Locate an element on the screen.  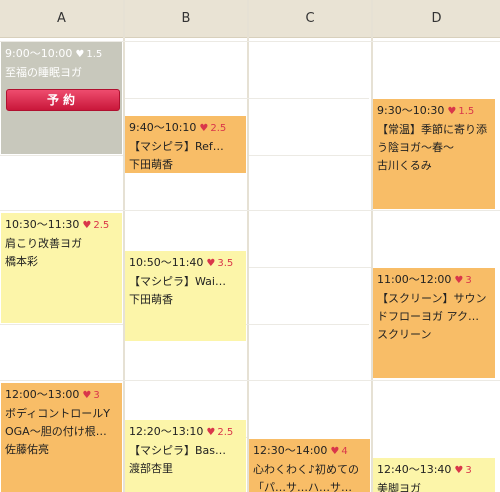
column-header-a: A is located at coordinates (61, 18).